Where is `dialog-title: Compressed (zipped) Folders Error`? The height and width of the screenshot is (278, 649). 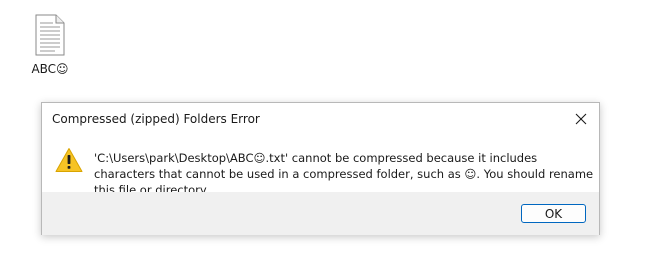
dialog-title: Compressed (zipped) Folders Error is located at coordinates (156, 119).